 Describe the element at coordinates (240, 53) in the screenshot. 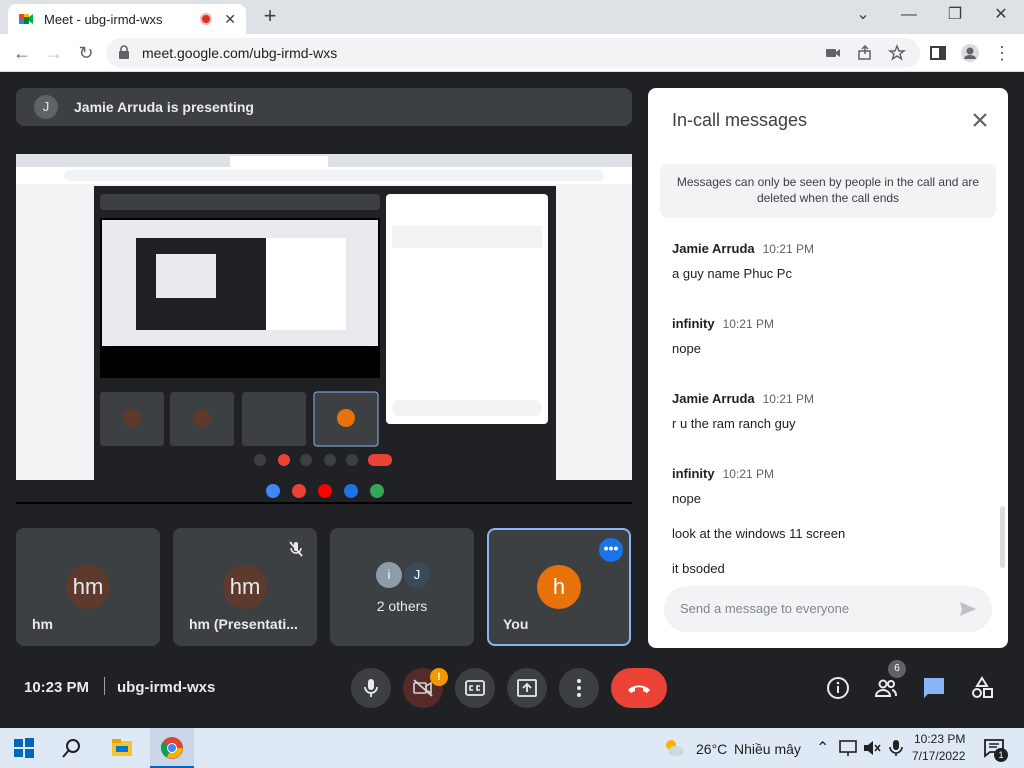

I see `url-text: meet.google.com/ubg-irmd-wxs` at that location.